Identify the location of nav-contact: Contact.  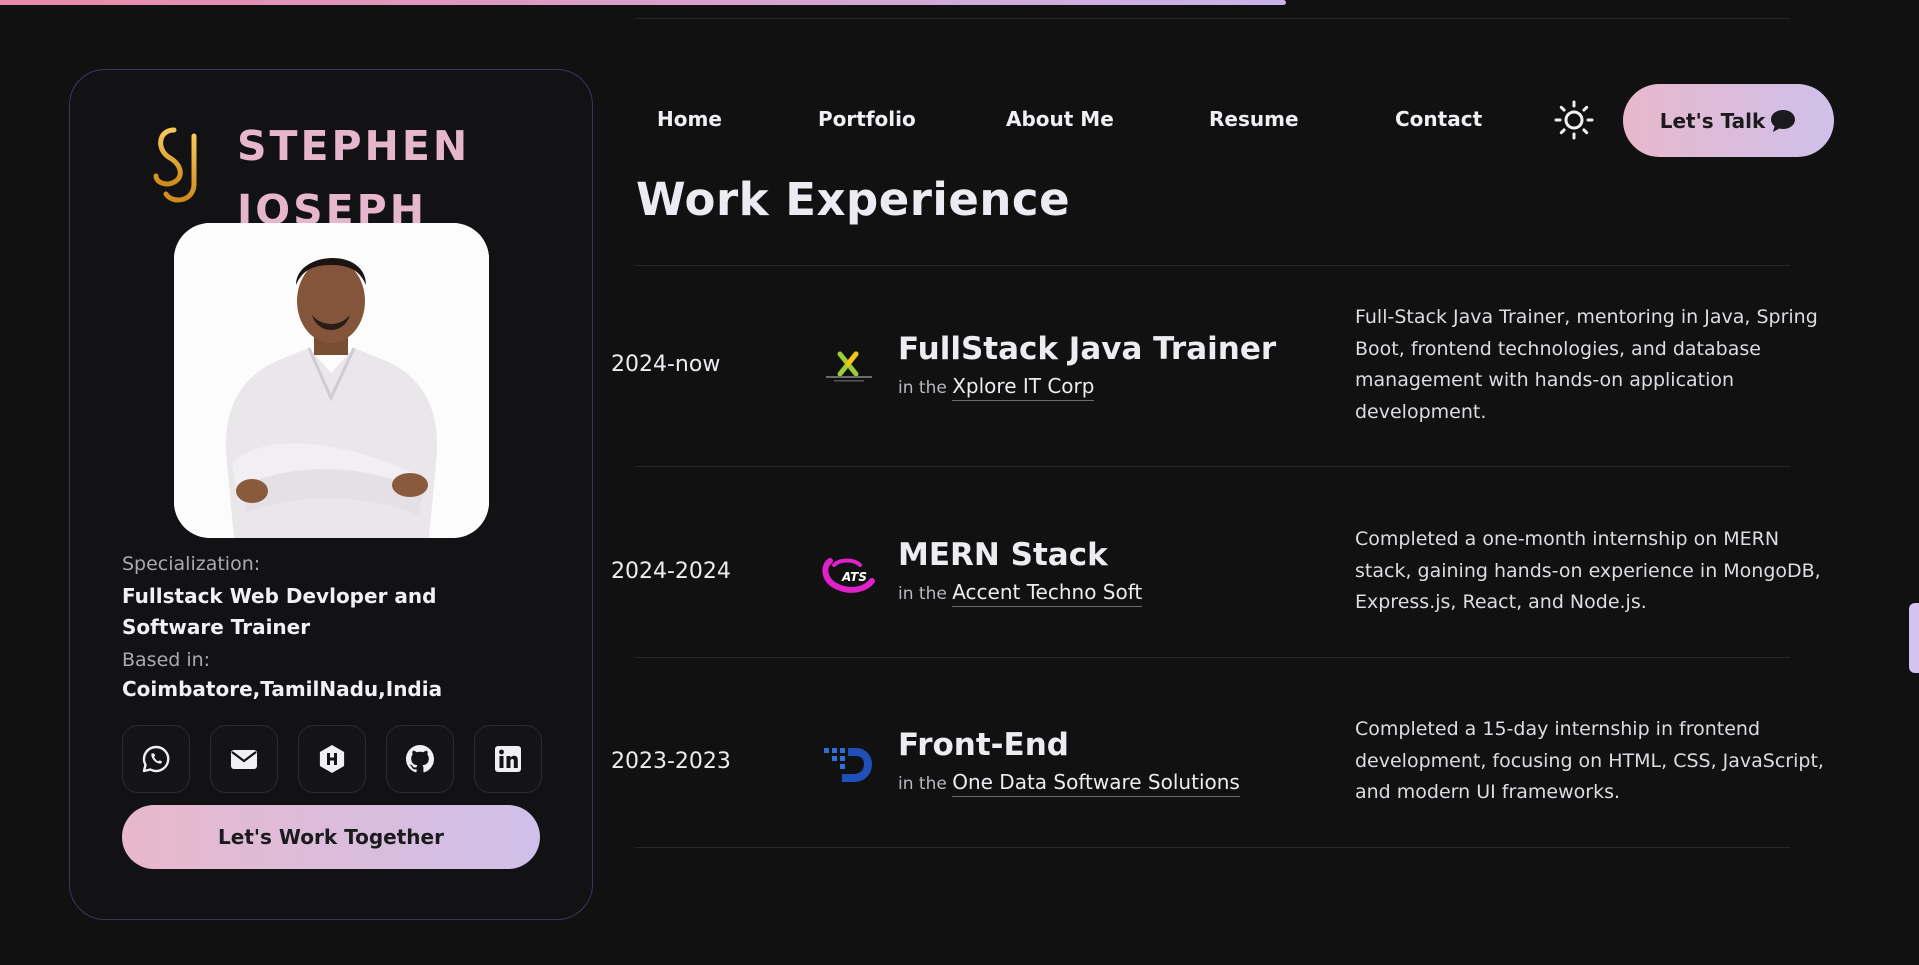
(1438, 119).